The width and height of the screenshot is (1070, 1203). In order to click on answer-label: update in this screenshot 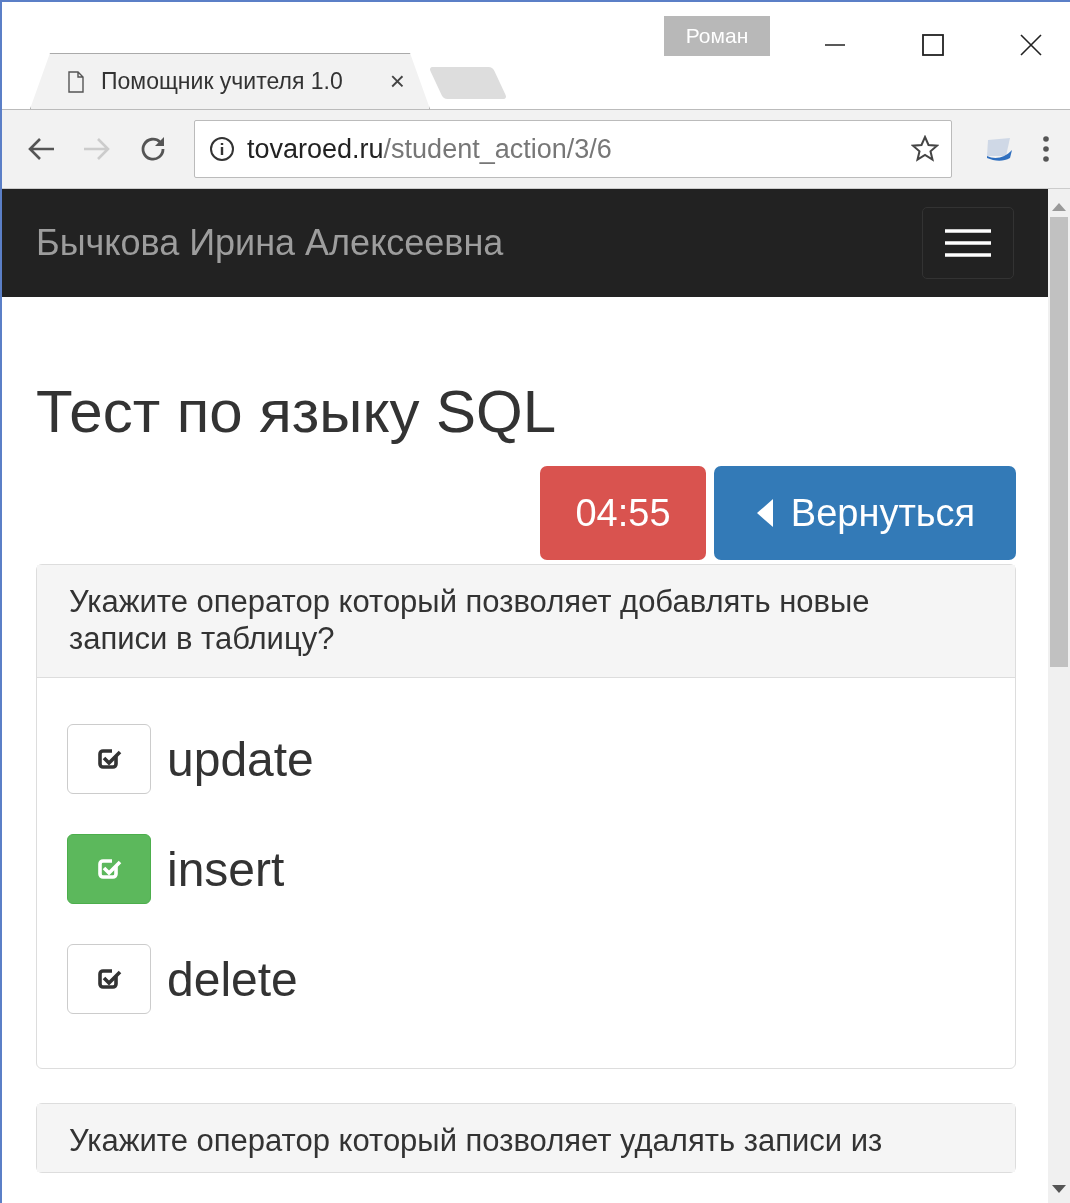, I will do `click(240, 759)`.